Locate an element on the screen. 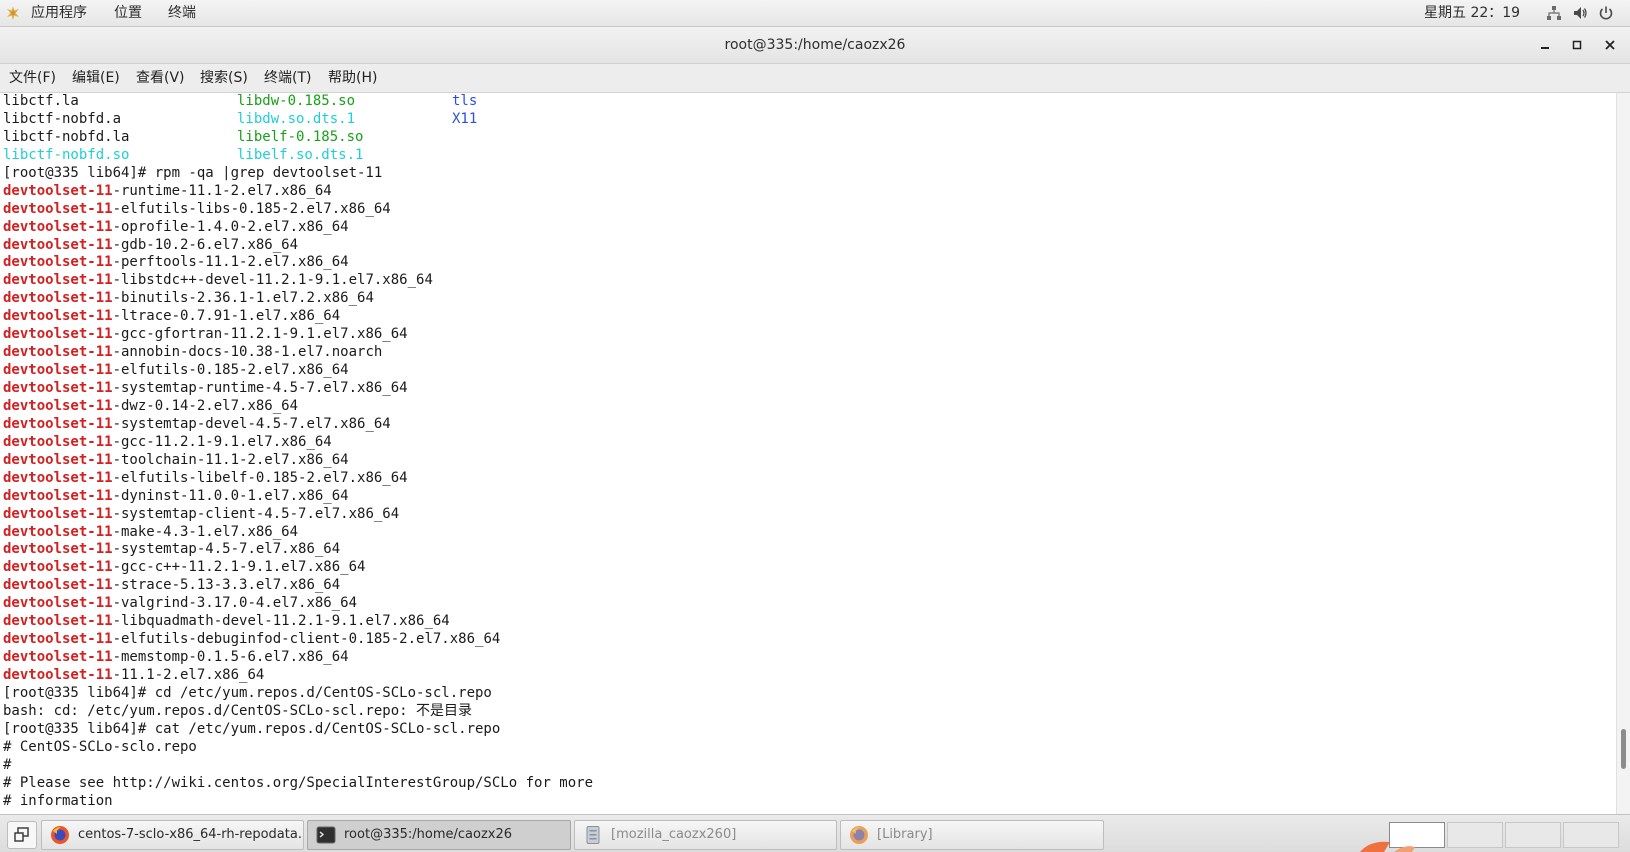 Image resolution: width=1630 pixels, height=852 pixels. volume-icon is located at coordinates (1580, 13).